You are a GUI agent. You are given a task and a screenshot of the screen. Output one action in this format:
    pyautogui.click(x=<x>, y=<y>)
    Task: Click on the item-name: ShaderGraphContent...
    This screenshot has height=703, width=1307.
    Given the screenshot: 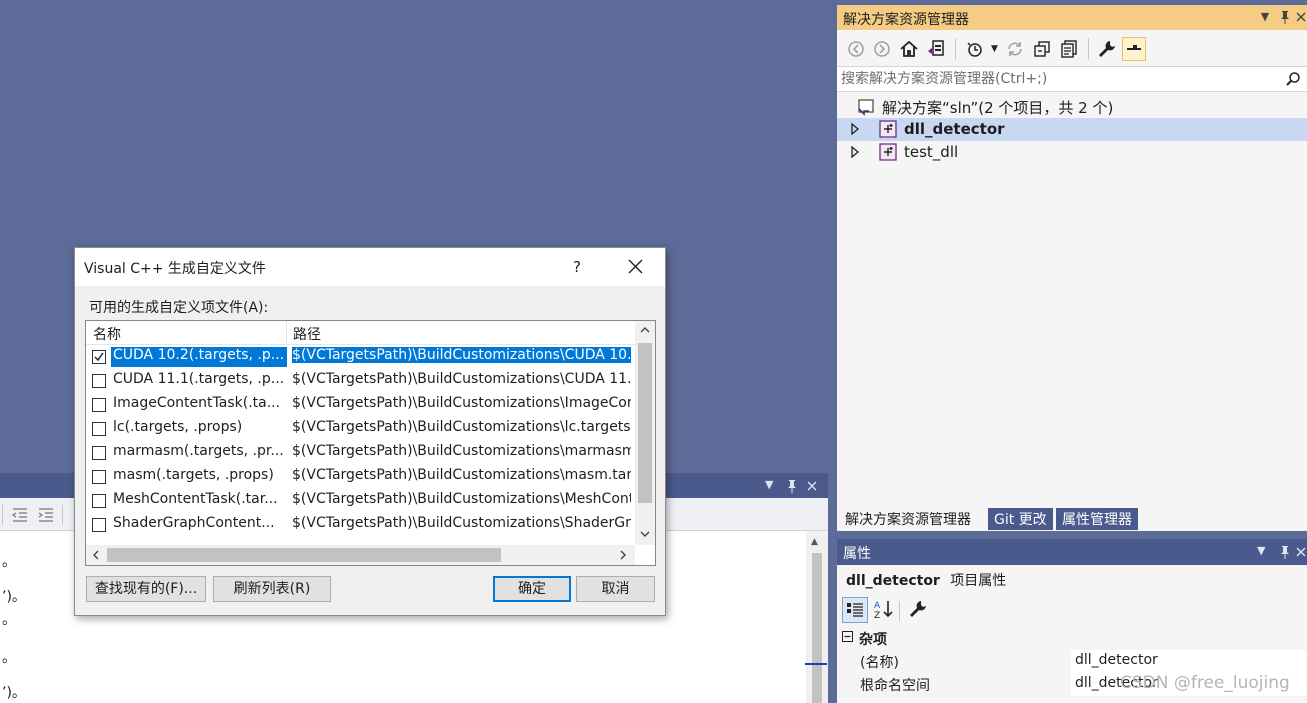 What is the action you would take?
    pyautogui.click(x=194, y=523)
    